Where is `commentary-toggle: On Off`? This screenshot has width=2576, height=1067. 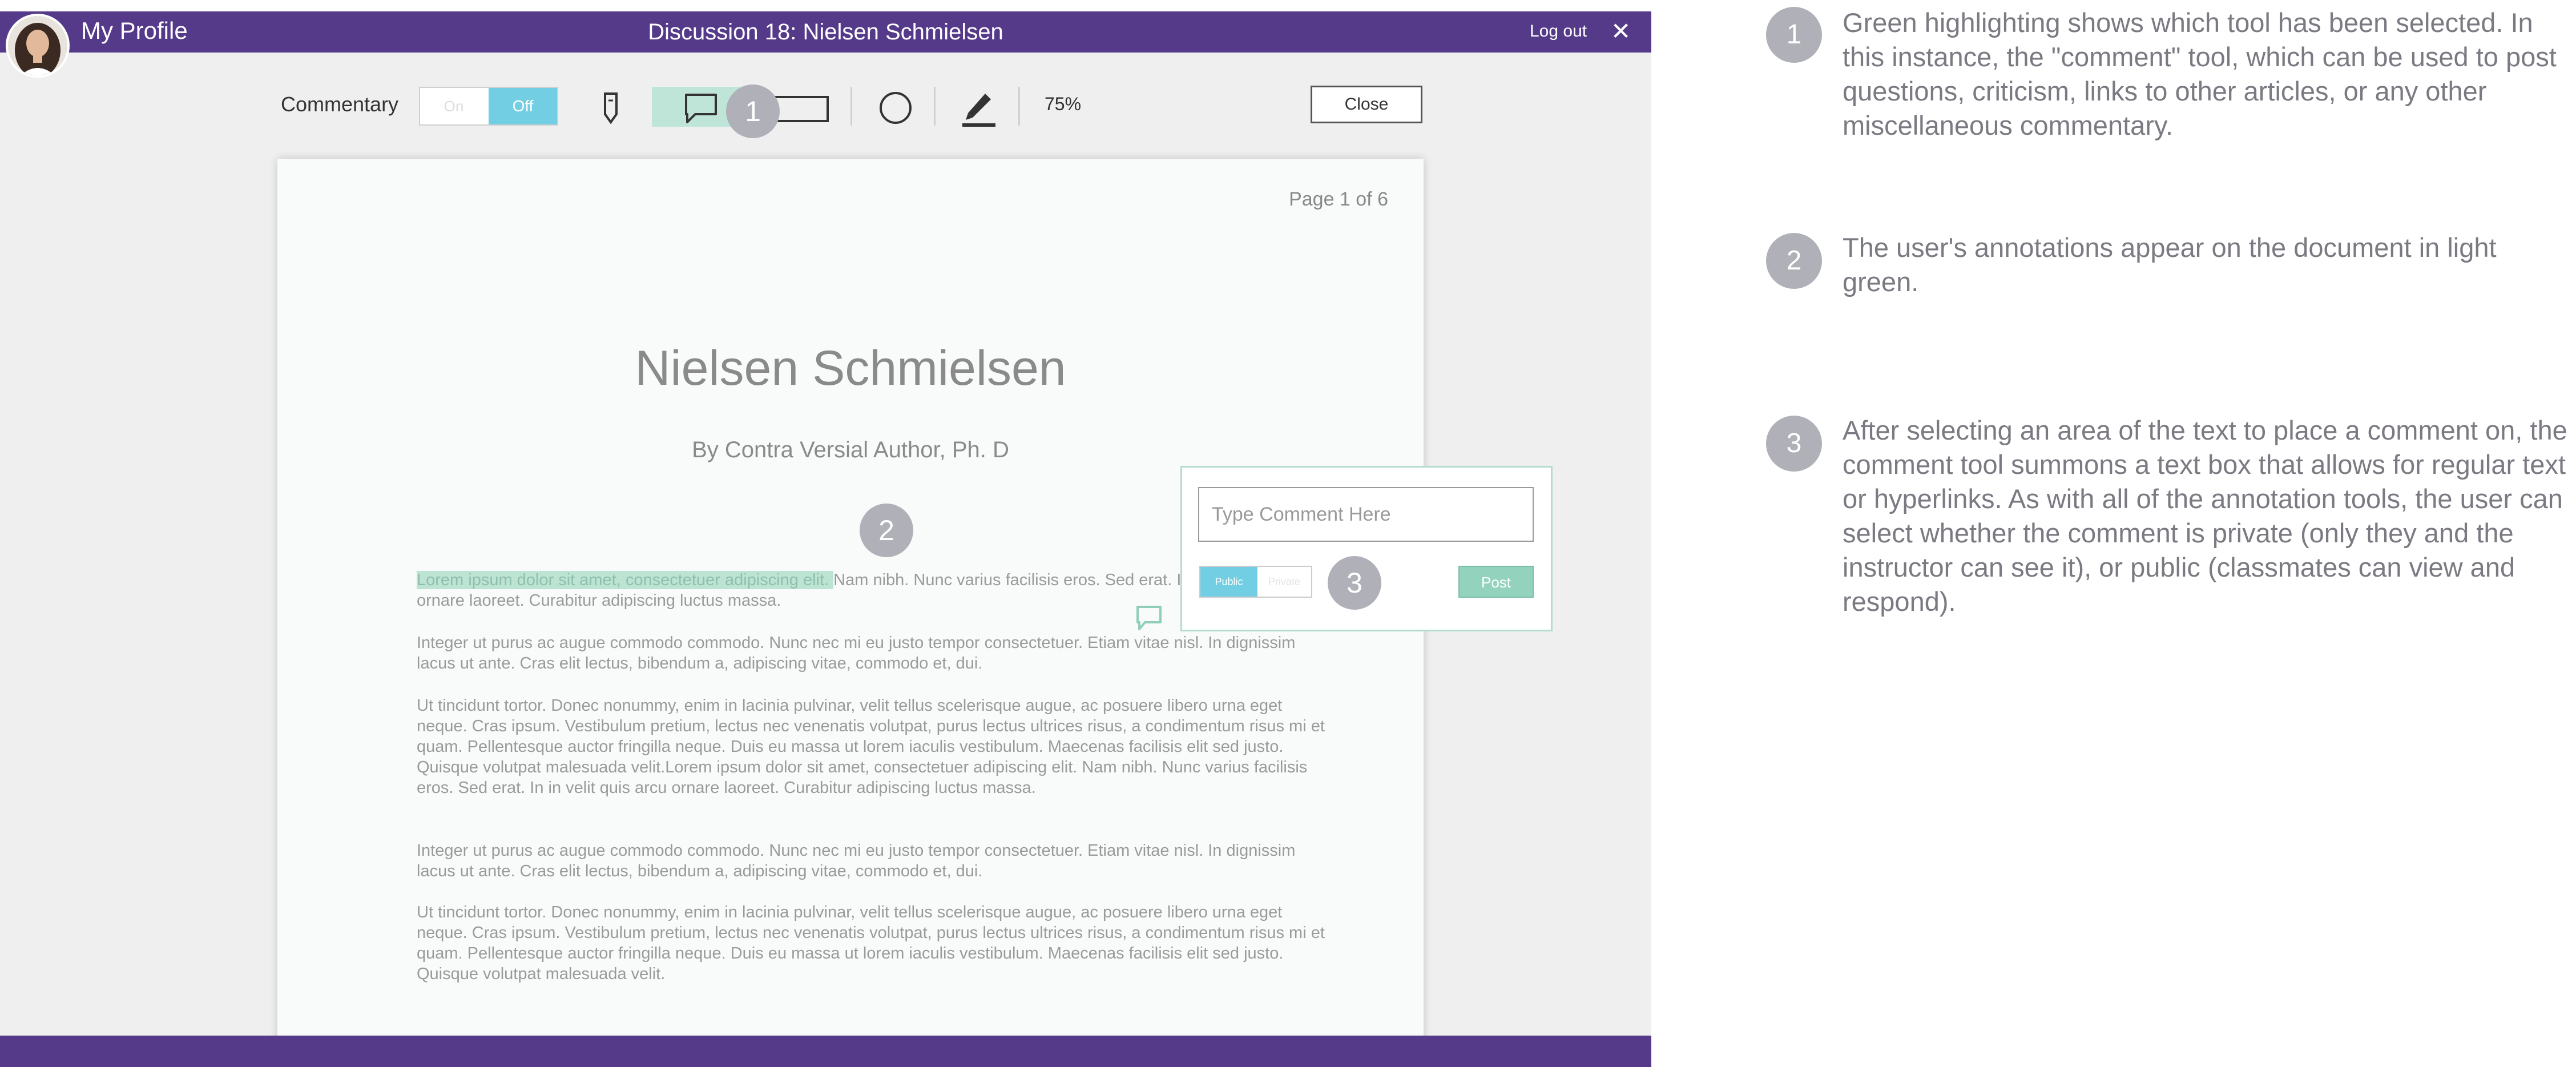 commentary-toggle: On Off is located at coordinates (489, 106).